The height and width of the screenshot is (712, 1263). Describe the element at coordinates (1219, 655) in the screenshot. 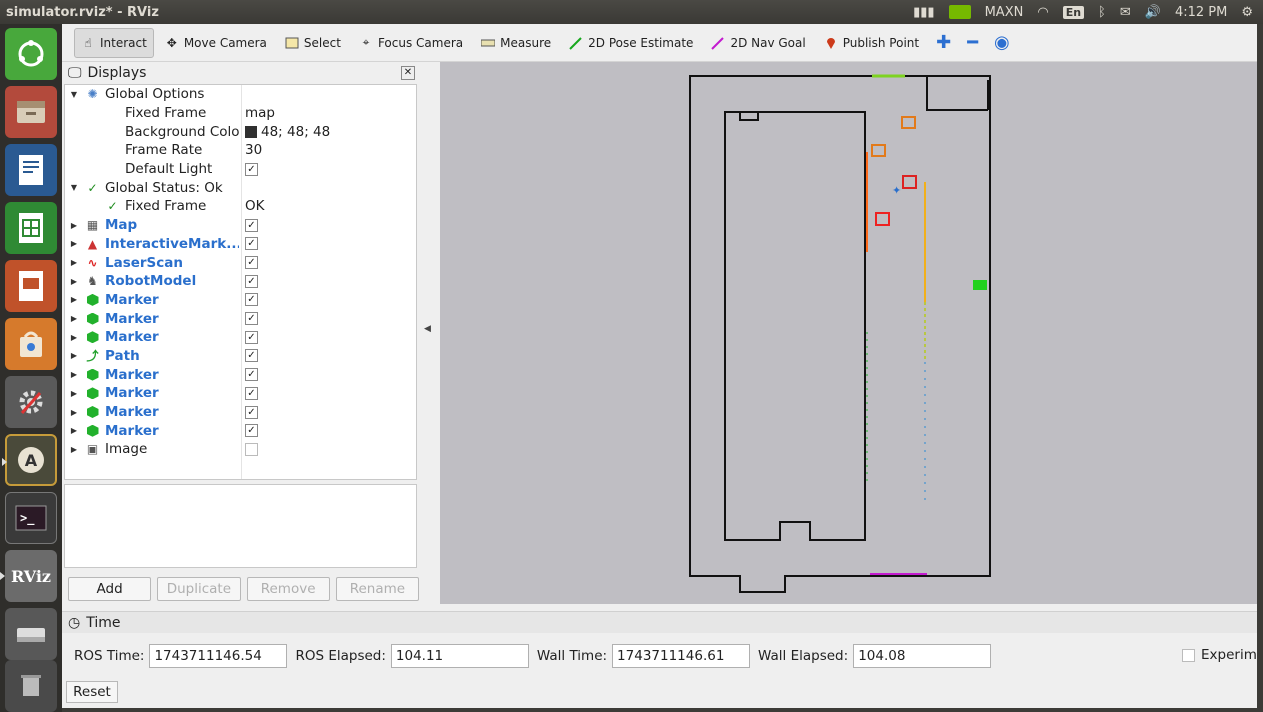

I see `experimental-toggle: Experim` at that location.